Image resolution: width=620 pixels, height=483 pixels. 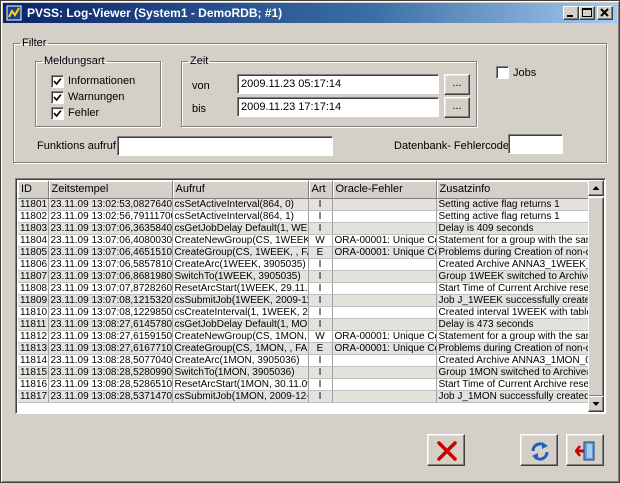 What do you see at coordinates (535, 144) in the screenshot?
I see `fehlercode-input` at bounding box center [535, 144].